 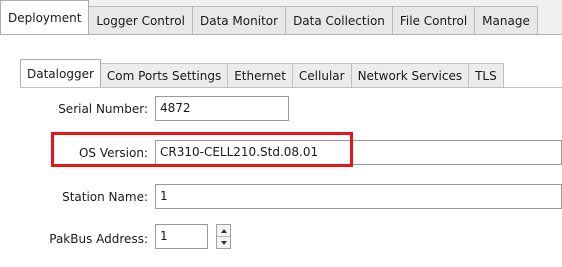 What do you see at coordinates (486, 75) in the screenshot?
I see `subtab-tls: TLS` at bounding box center [486, 75].